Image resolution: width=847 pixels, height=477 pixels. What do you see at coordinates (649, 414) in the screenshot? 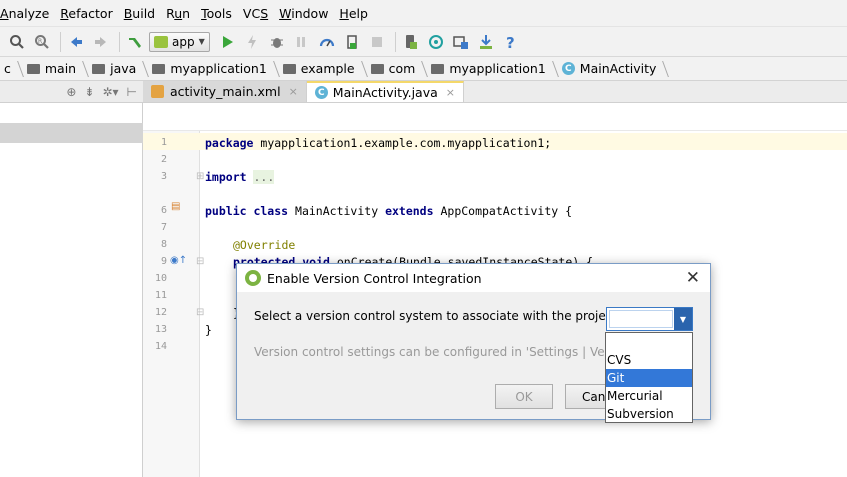
I see `vcs-option-subversion: Subversion` at bounding box center [649, 414].